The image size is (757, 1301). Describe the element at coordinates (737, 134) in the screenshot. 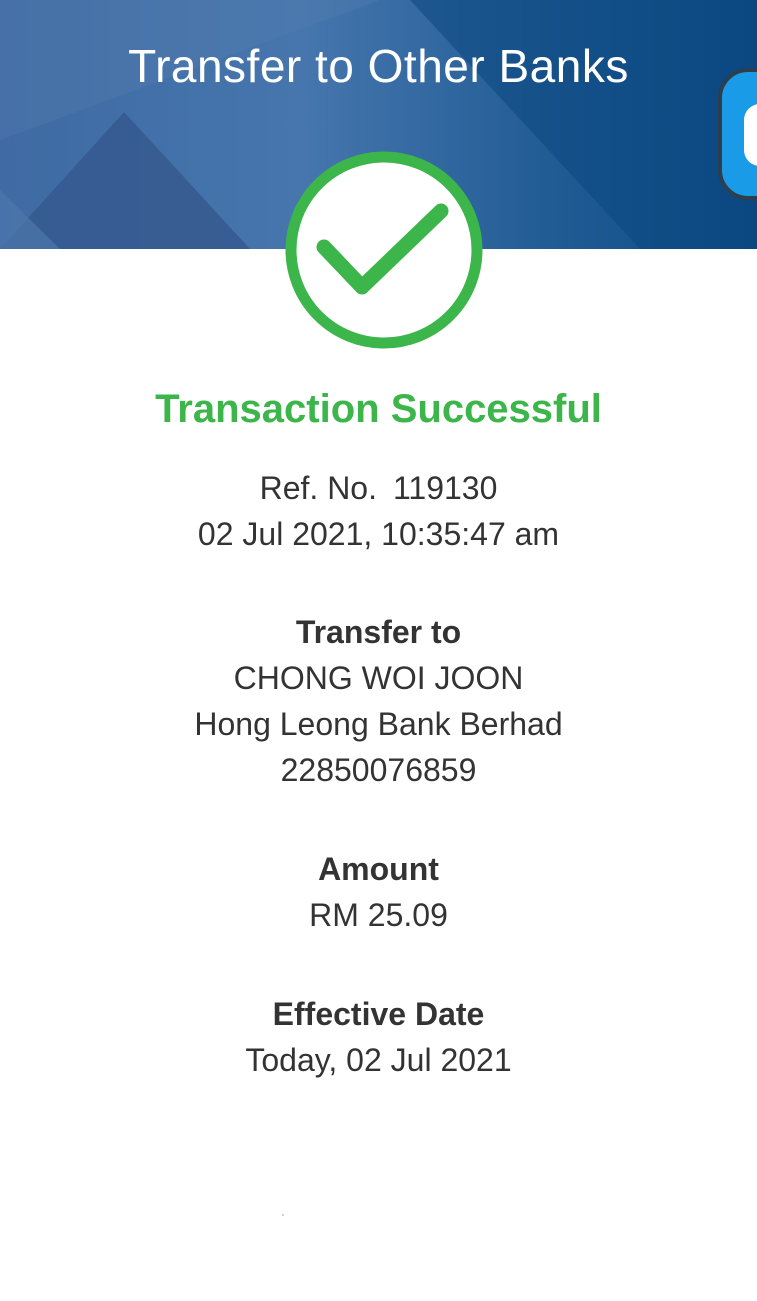

I see `floating-chat-bubble-button` at that location.